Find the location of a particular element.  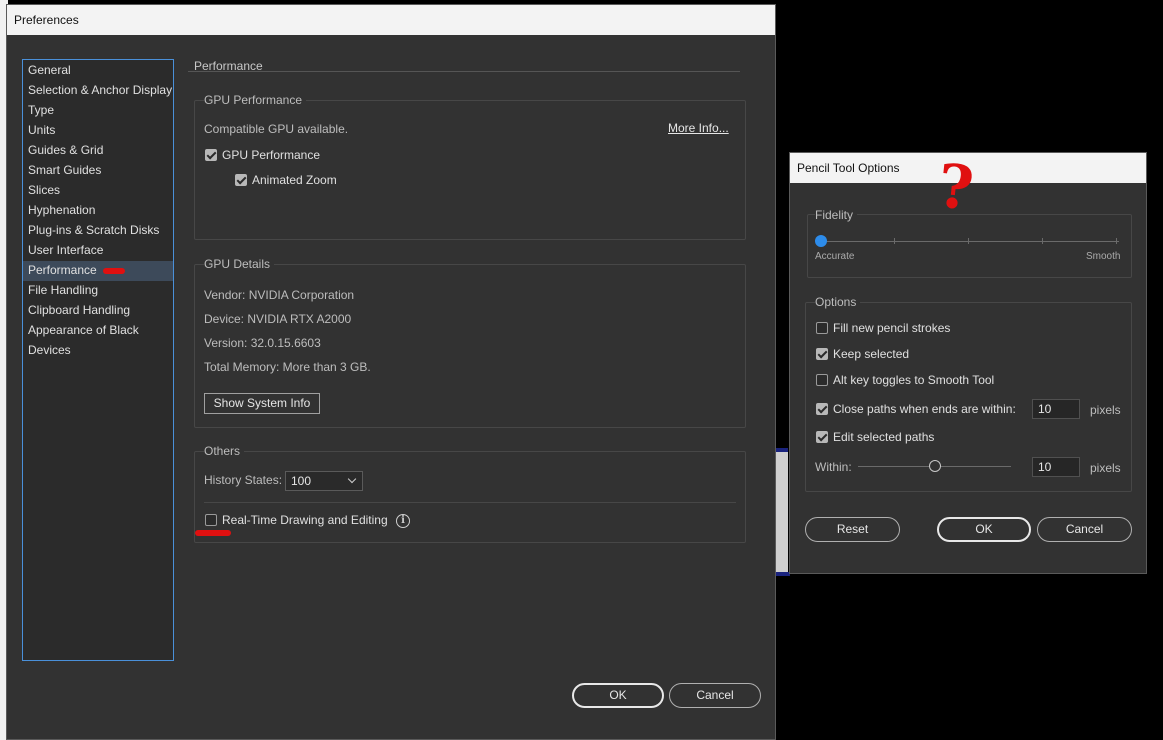

fill-new-strokes-label: Fill new pencil strokes is located at coordinates (892, 328).